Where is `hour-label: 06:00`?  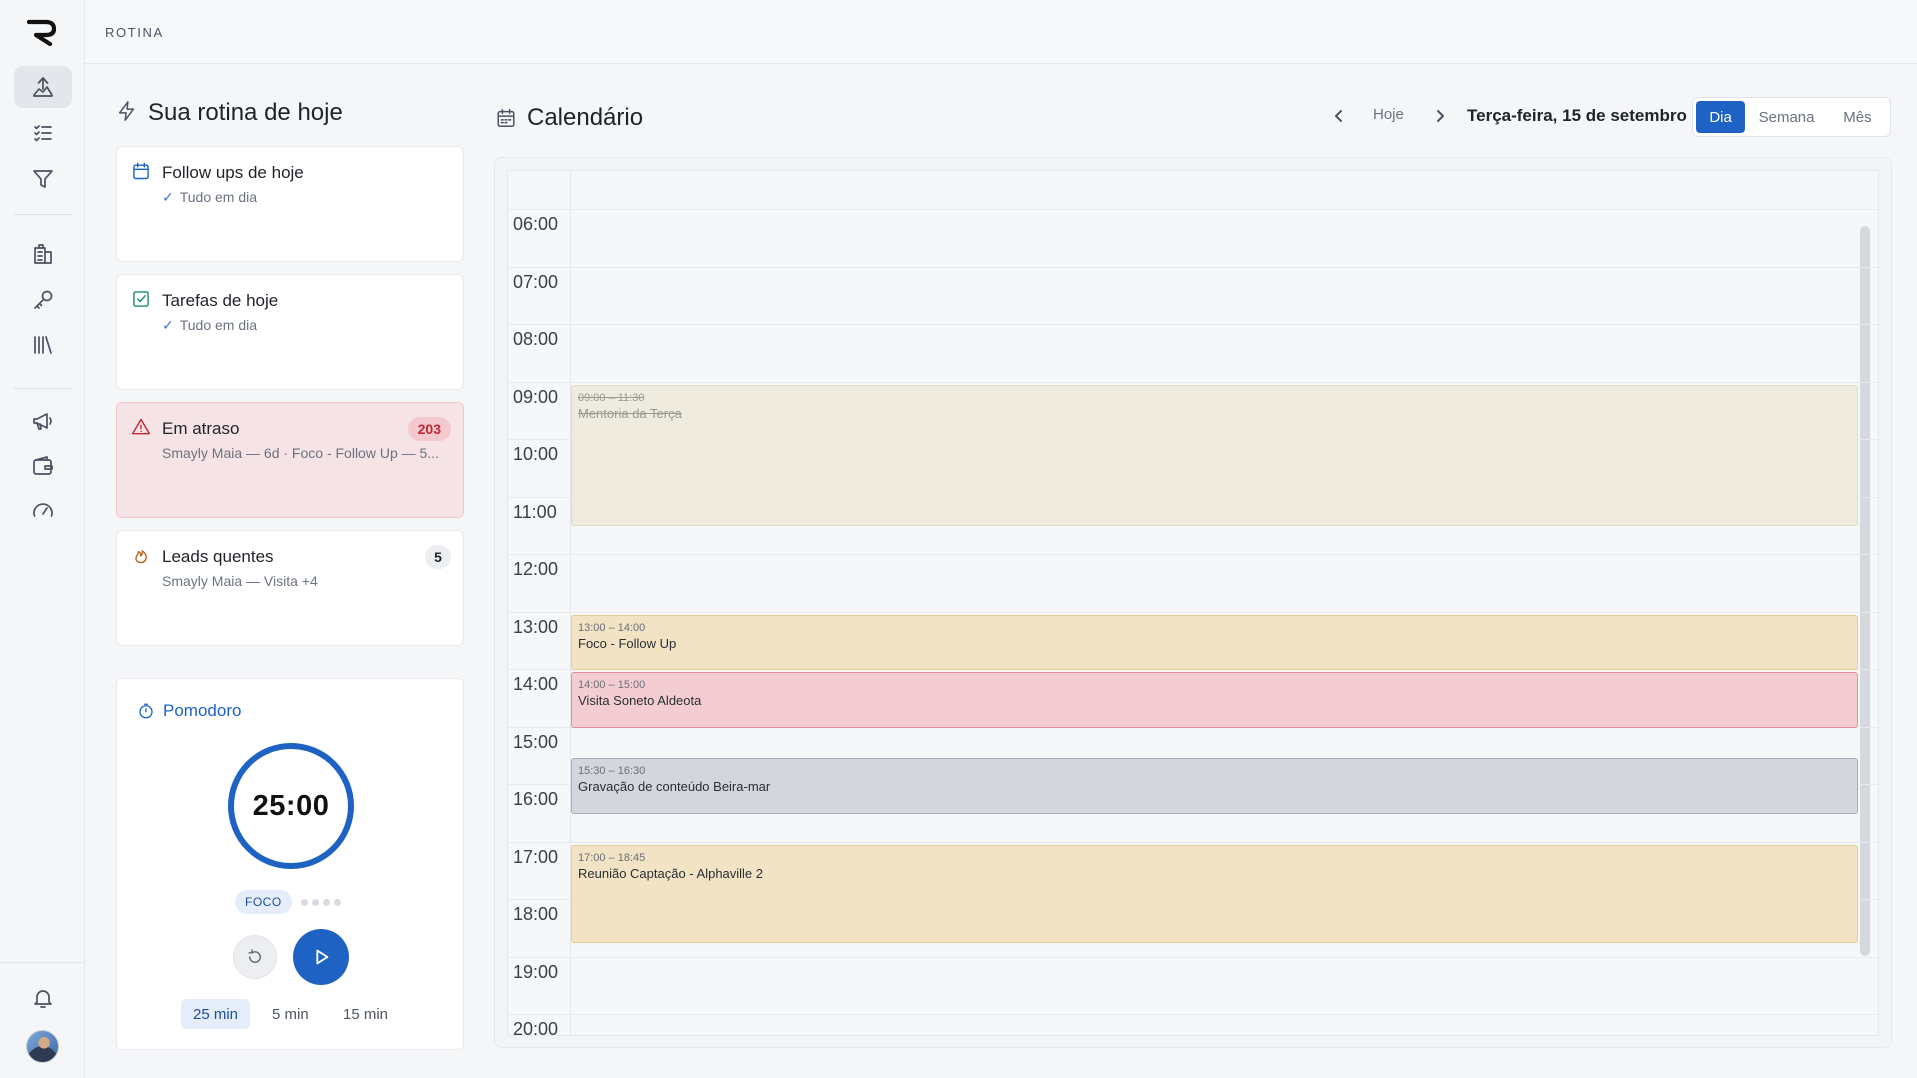 hour-label: 06:00 is located at coordinates (536, 224).